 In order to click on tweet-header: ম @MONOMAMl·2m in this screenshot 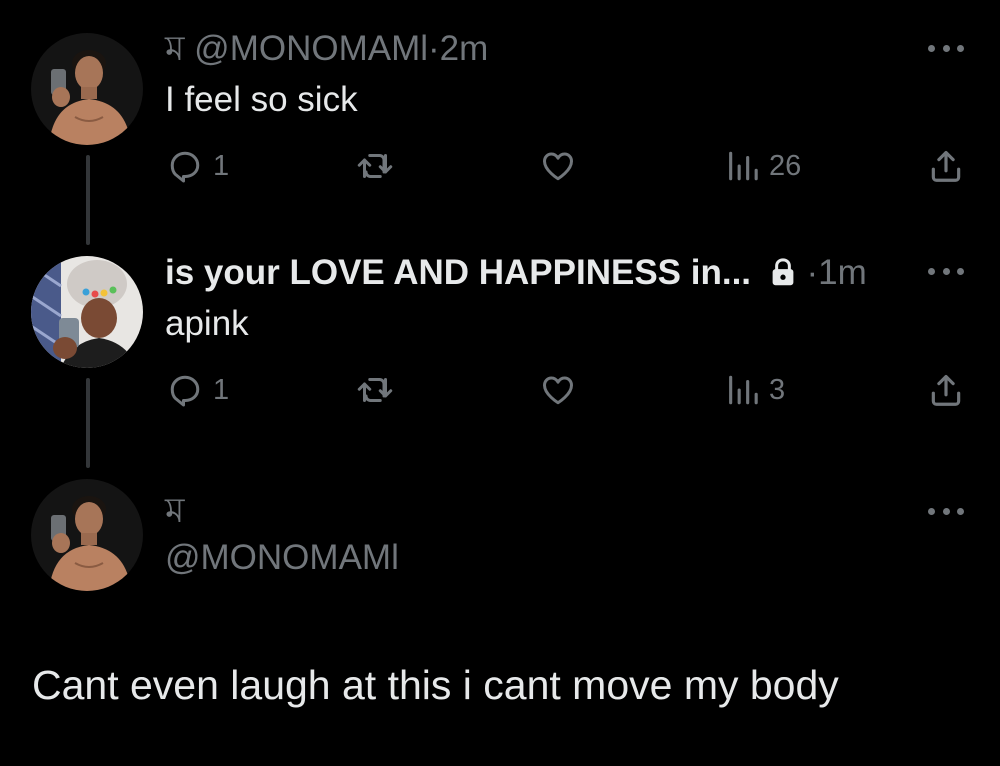, I will do `click(326, 49)`.